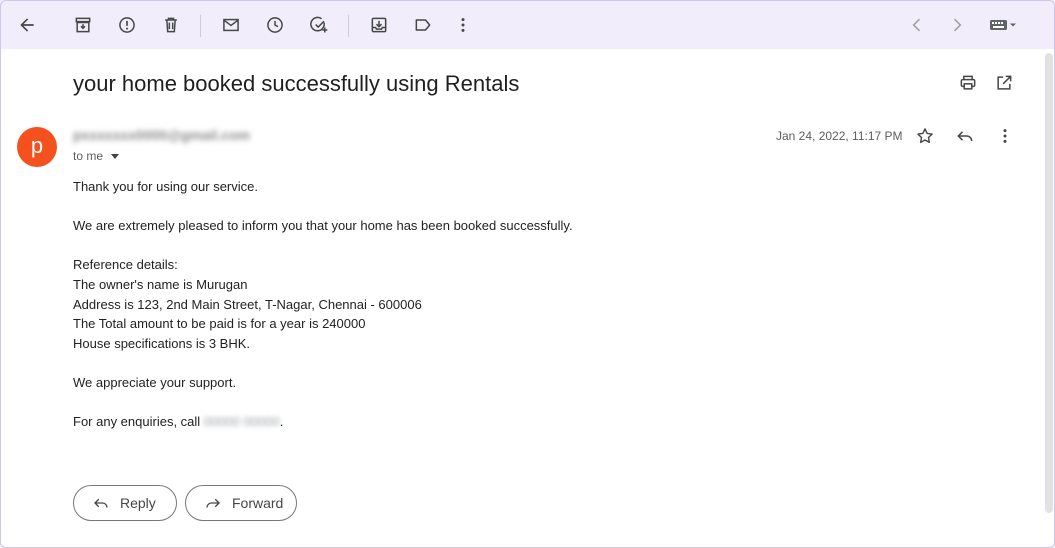 The height and width of the screenshot is (548, 1055). Describe the element at coordinates (281, 422) in the screenshot. I see `enquiry-suffix: .` at that location.